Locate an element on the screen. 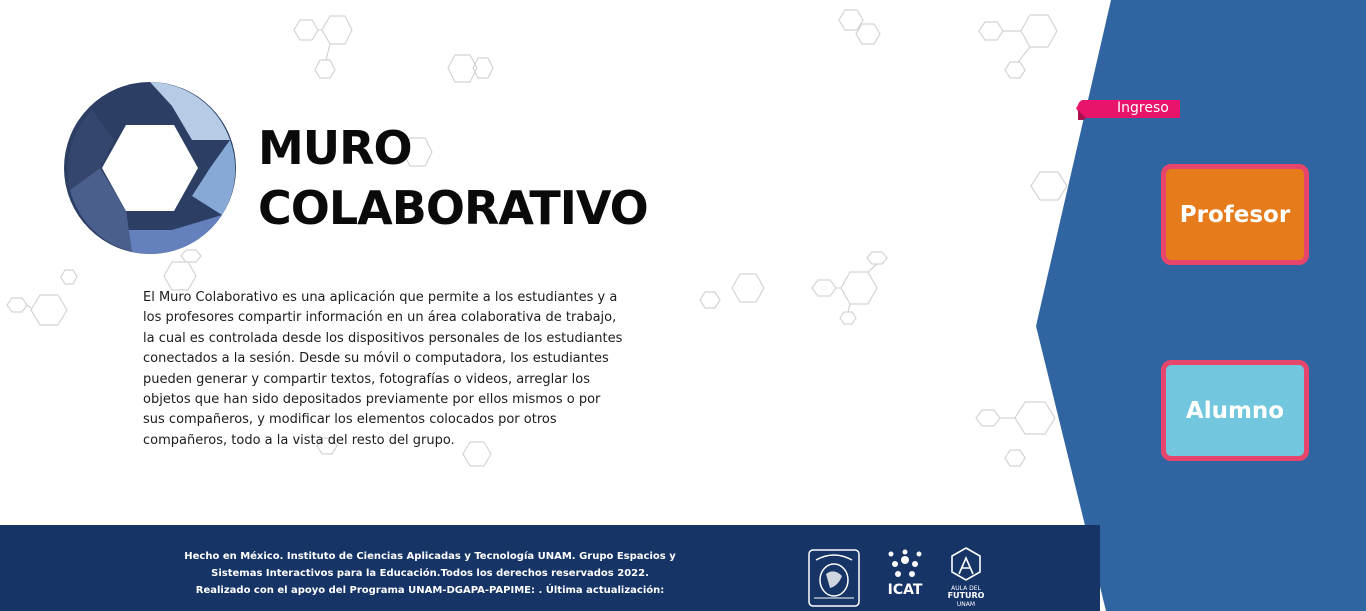  icat-logo-text: ICAT is located at coordinates (905, 590).